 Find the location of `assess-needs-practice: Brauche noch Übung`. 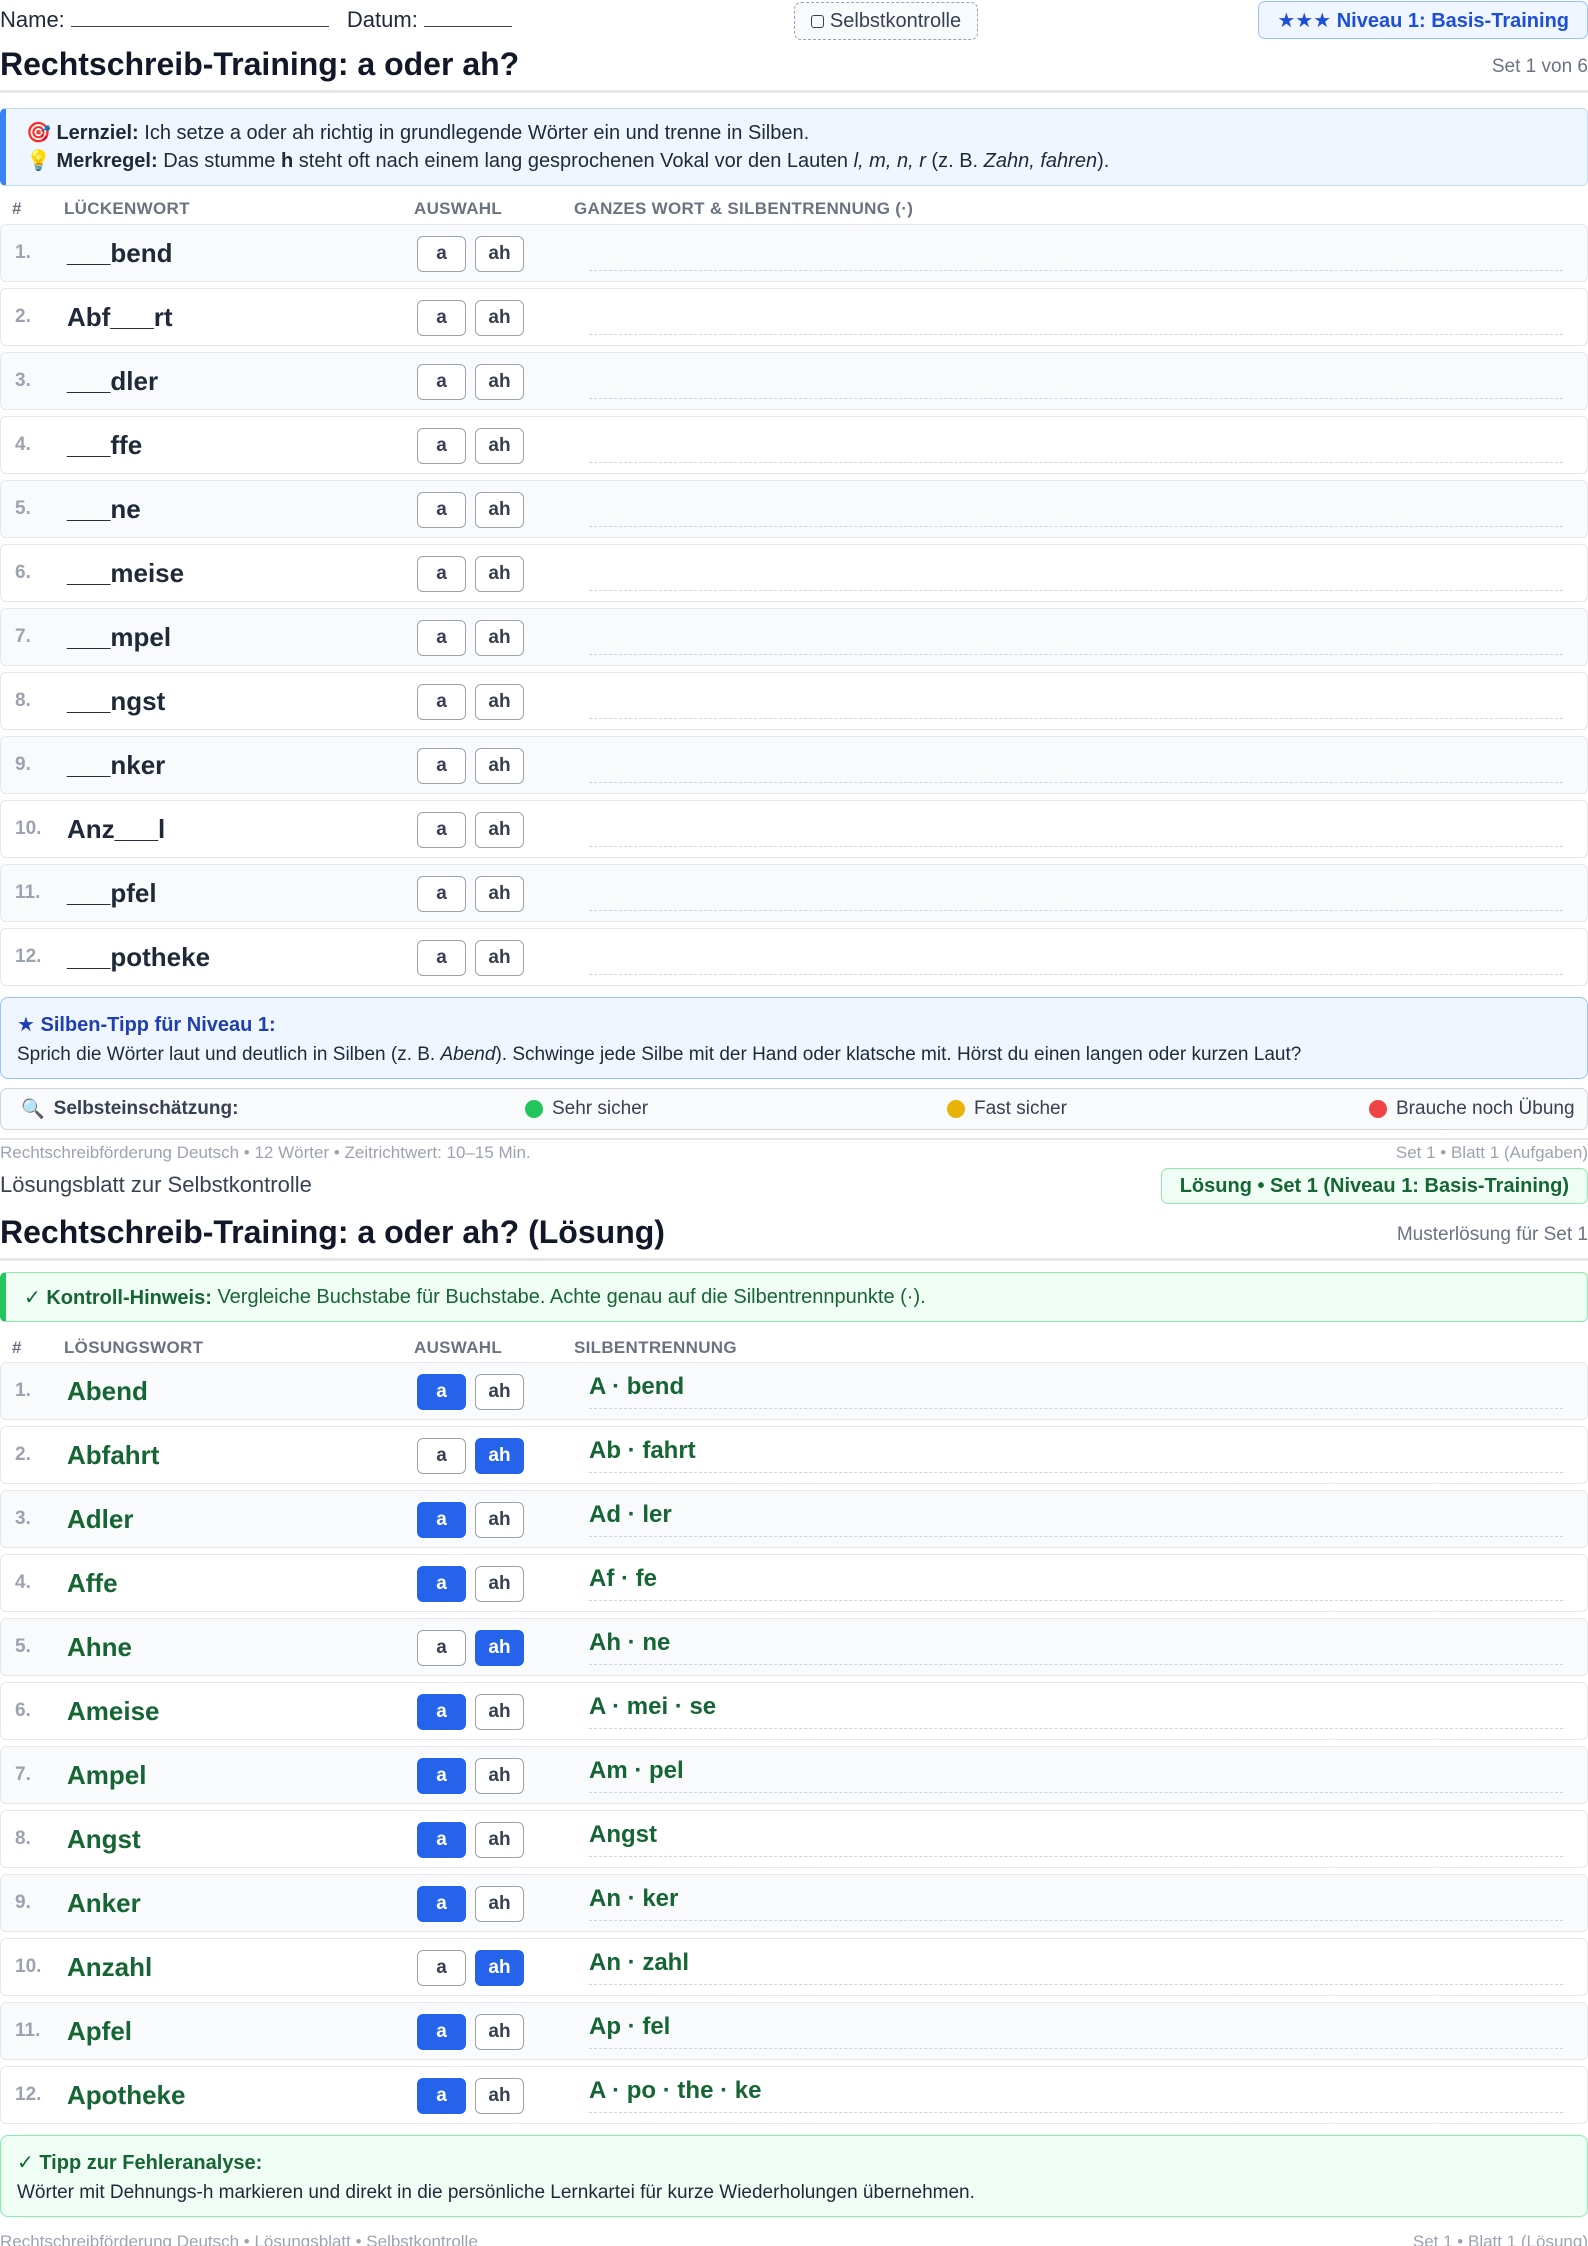

assess-needs-practice: Brauche noch Übung is located at coordinates (1472, 1109).